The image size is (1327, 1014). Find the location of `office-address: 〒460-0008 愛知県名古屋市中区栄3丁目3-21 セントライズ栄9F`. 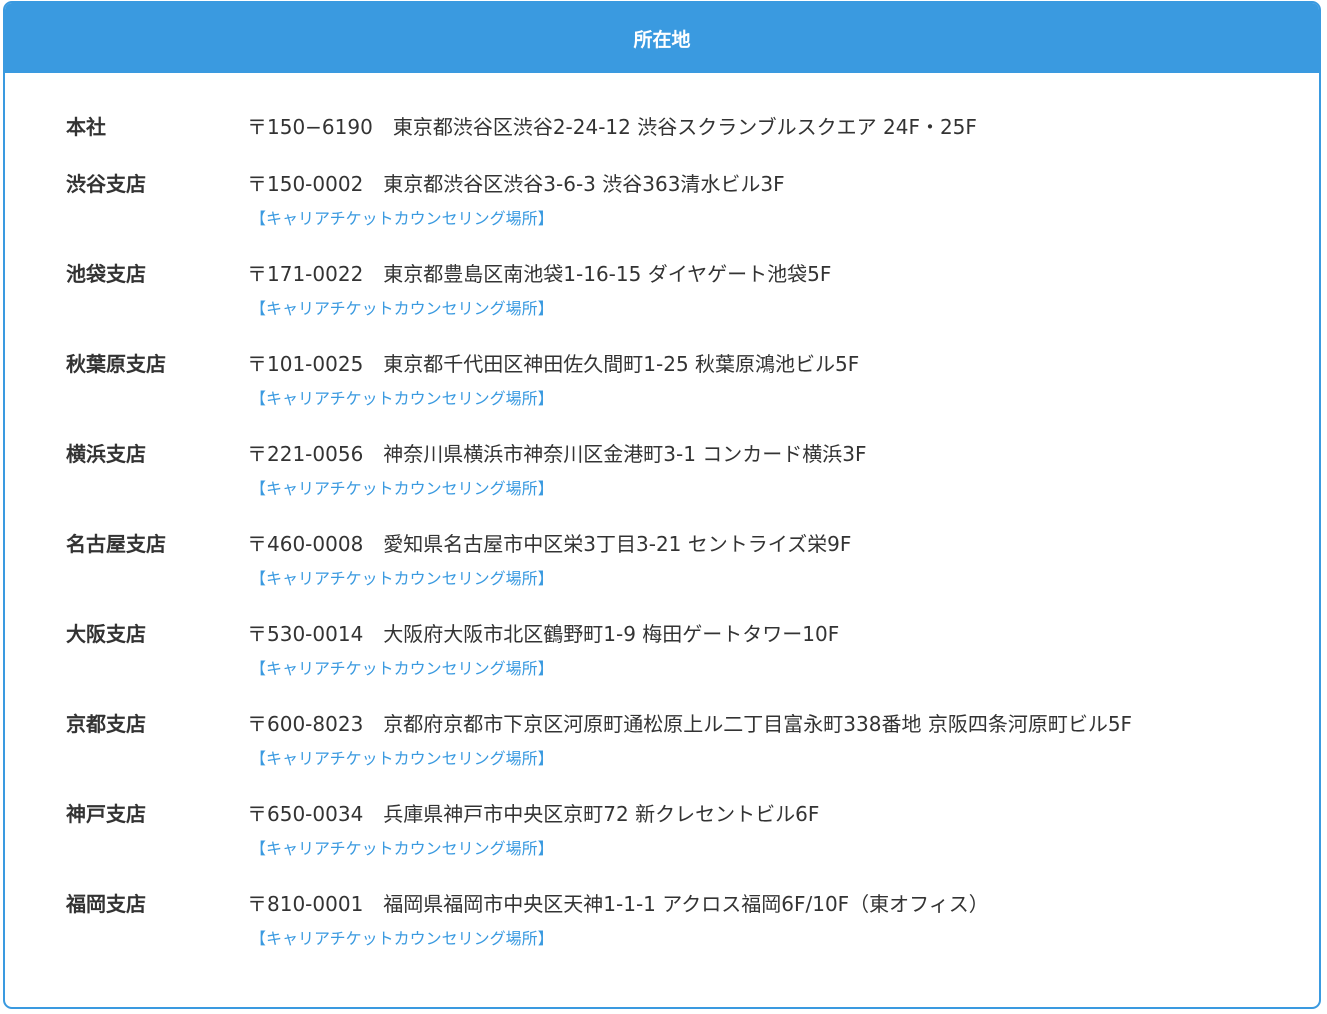

office-address: 〒460-0008 愛知県名古屋市中区栄3丁目3-21 セントライズ栄9F is located at coordinates (549, 544).